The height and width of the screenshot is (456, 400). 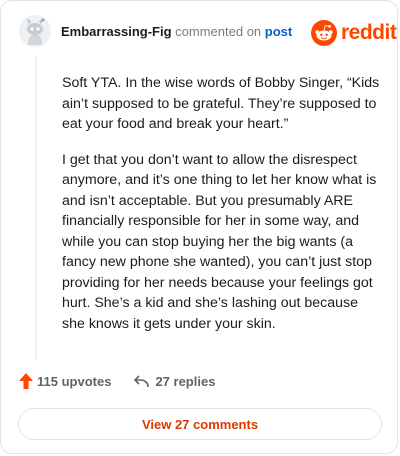 I want to click on reply-arrow-icon, so click(x=142, y=380).